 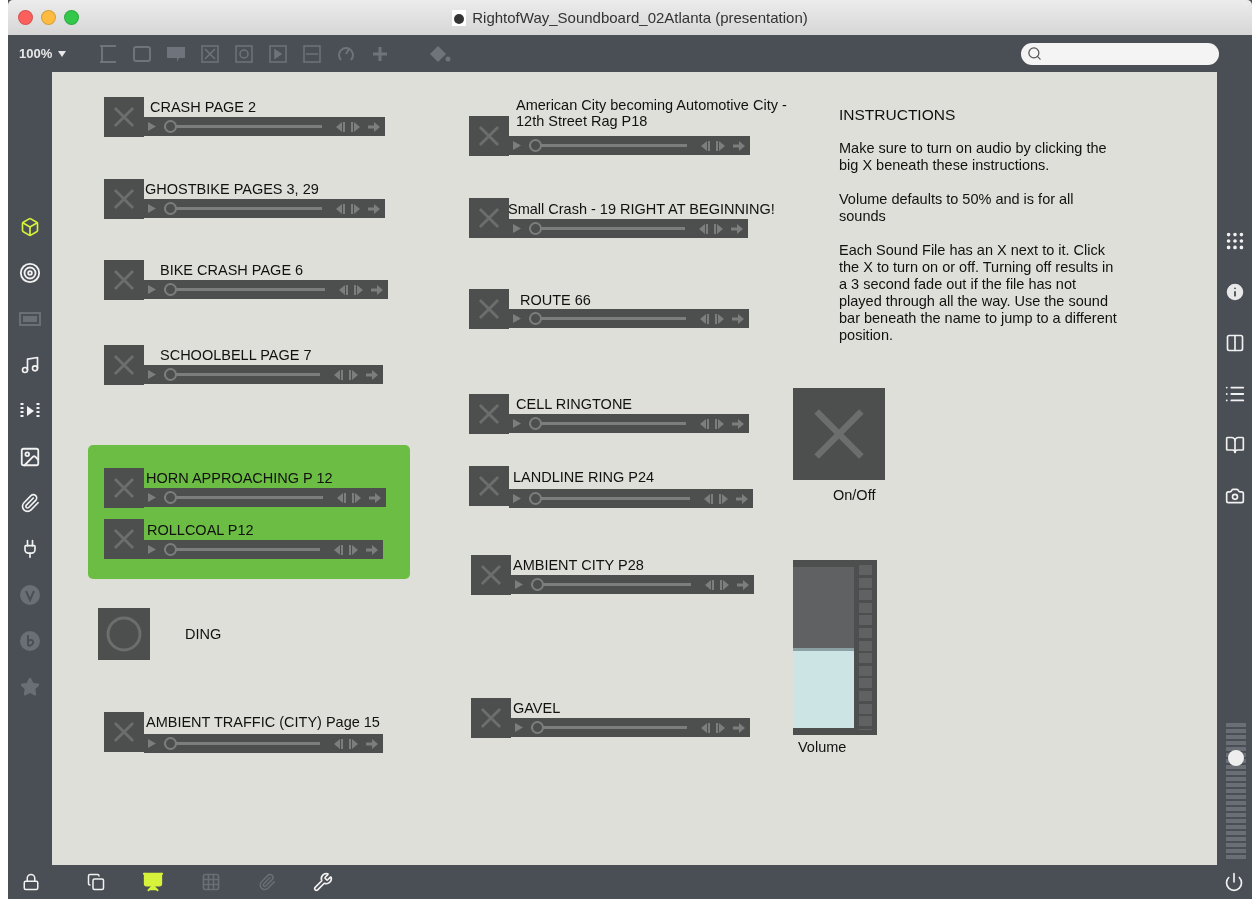 I want to click on close-button, so click(x=25, y=17).